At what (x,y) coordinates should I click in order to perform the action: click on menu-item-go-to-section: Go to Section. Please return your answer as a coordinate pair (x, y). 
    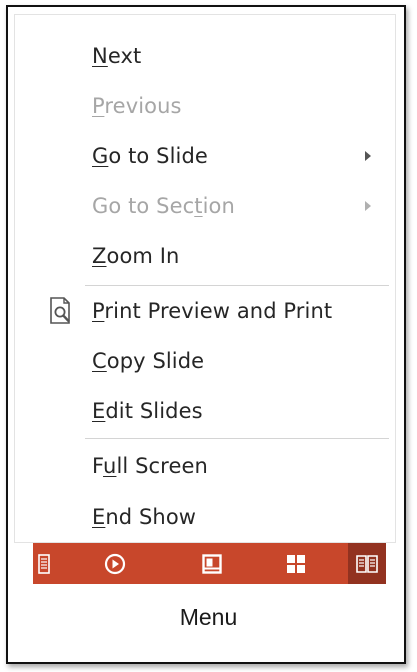
    Looking at the image, I should click on (205, 206).